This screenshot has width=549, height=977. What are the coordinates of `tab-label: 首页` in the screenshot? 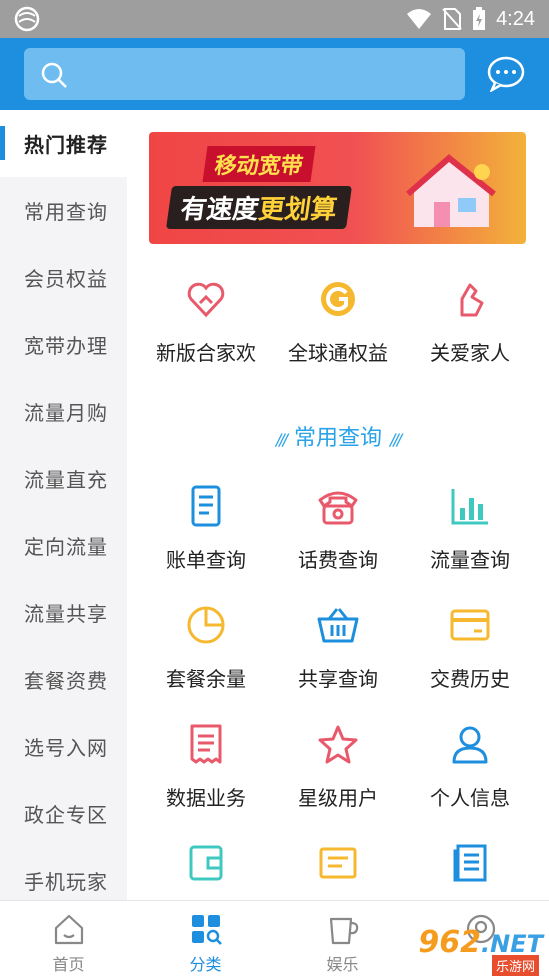 It's located at (68, 964).